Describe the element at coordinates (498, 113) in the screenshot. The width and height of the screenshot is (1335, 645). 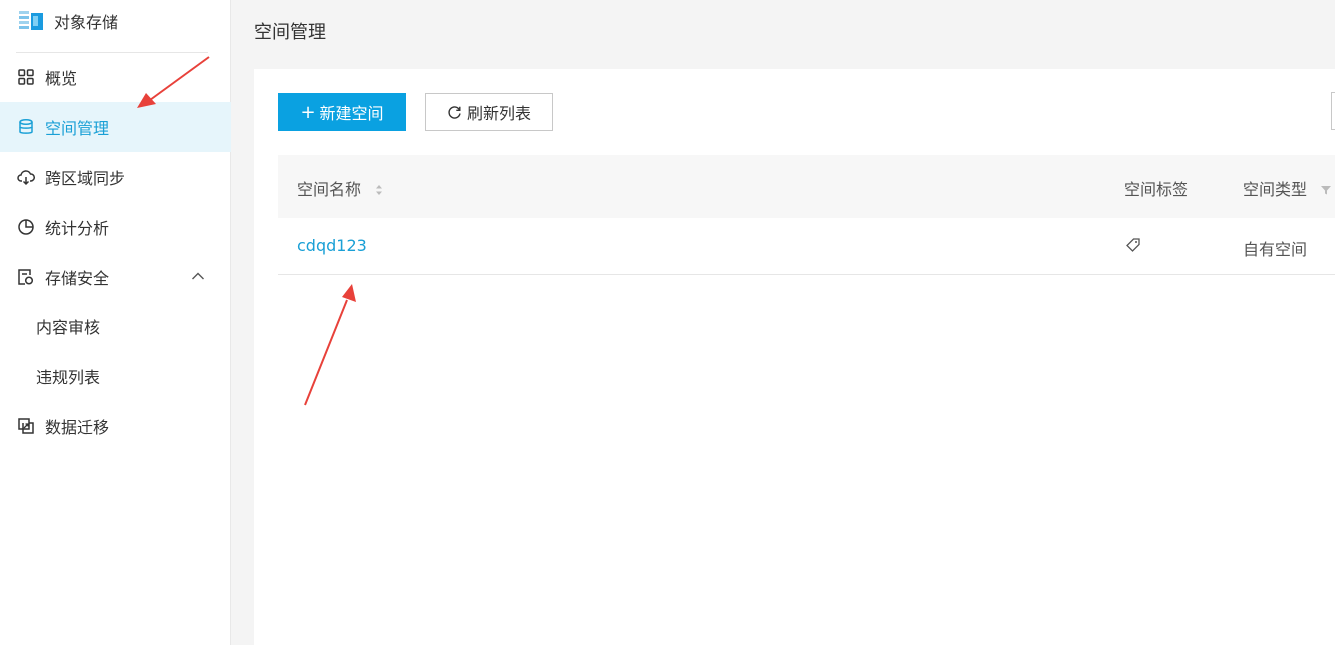
I see `refresh-list-label: 刷新列表` at that location.